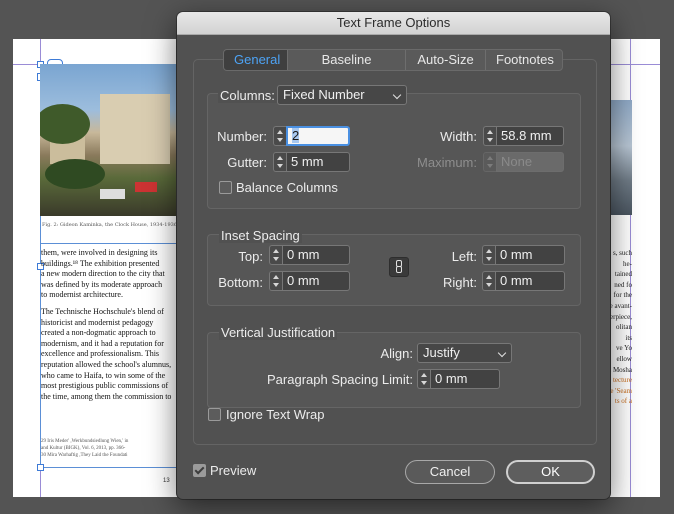 The width and height of the screenshot is (674, 514). Describe the element at coordinates (394, 370) in the screenshot. I see `vertical-justification-group` at that location.